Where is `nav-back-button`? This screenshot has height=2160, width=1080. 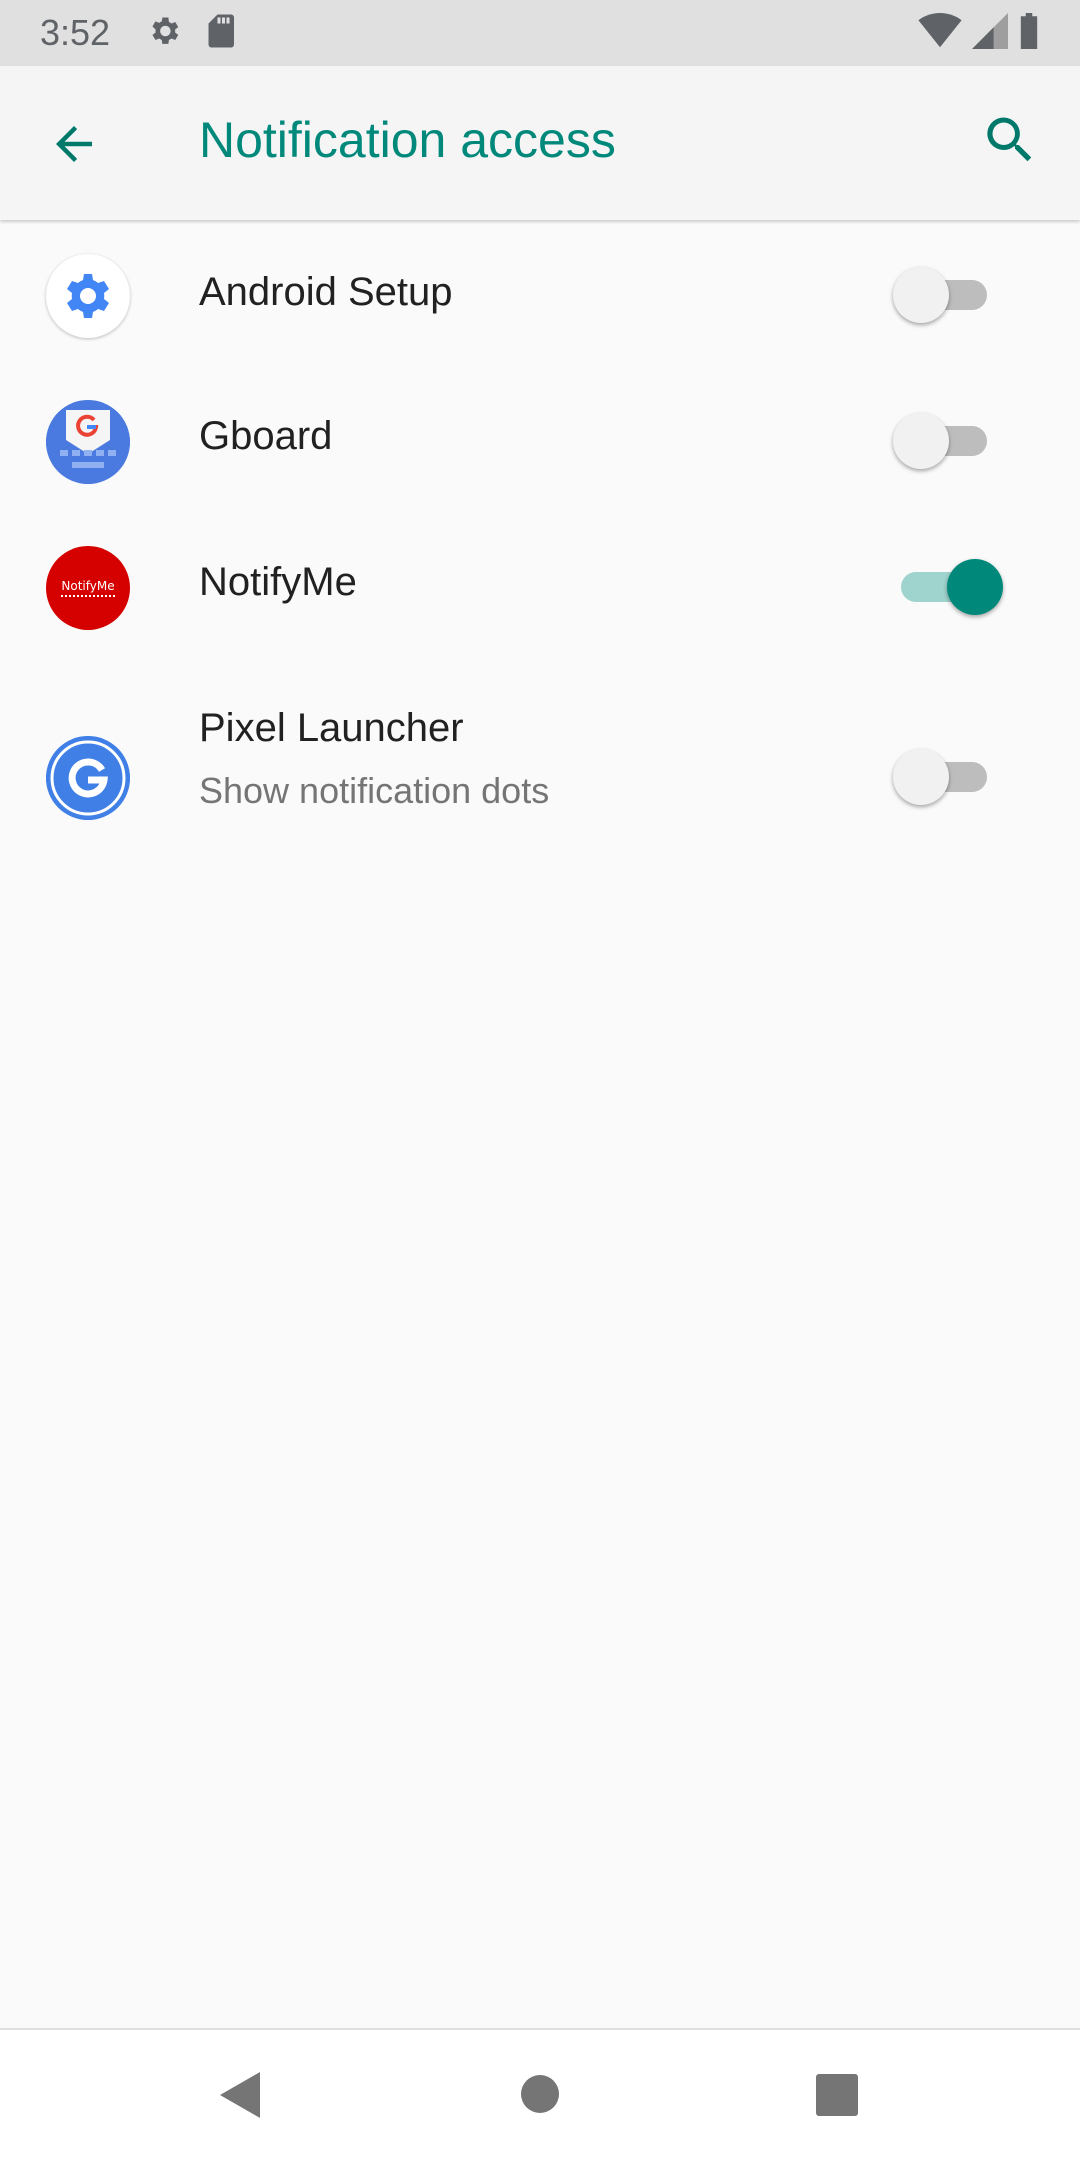 nav-back-button is located at coordinates (240, 2097).